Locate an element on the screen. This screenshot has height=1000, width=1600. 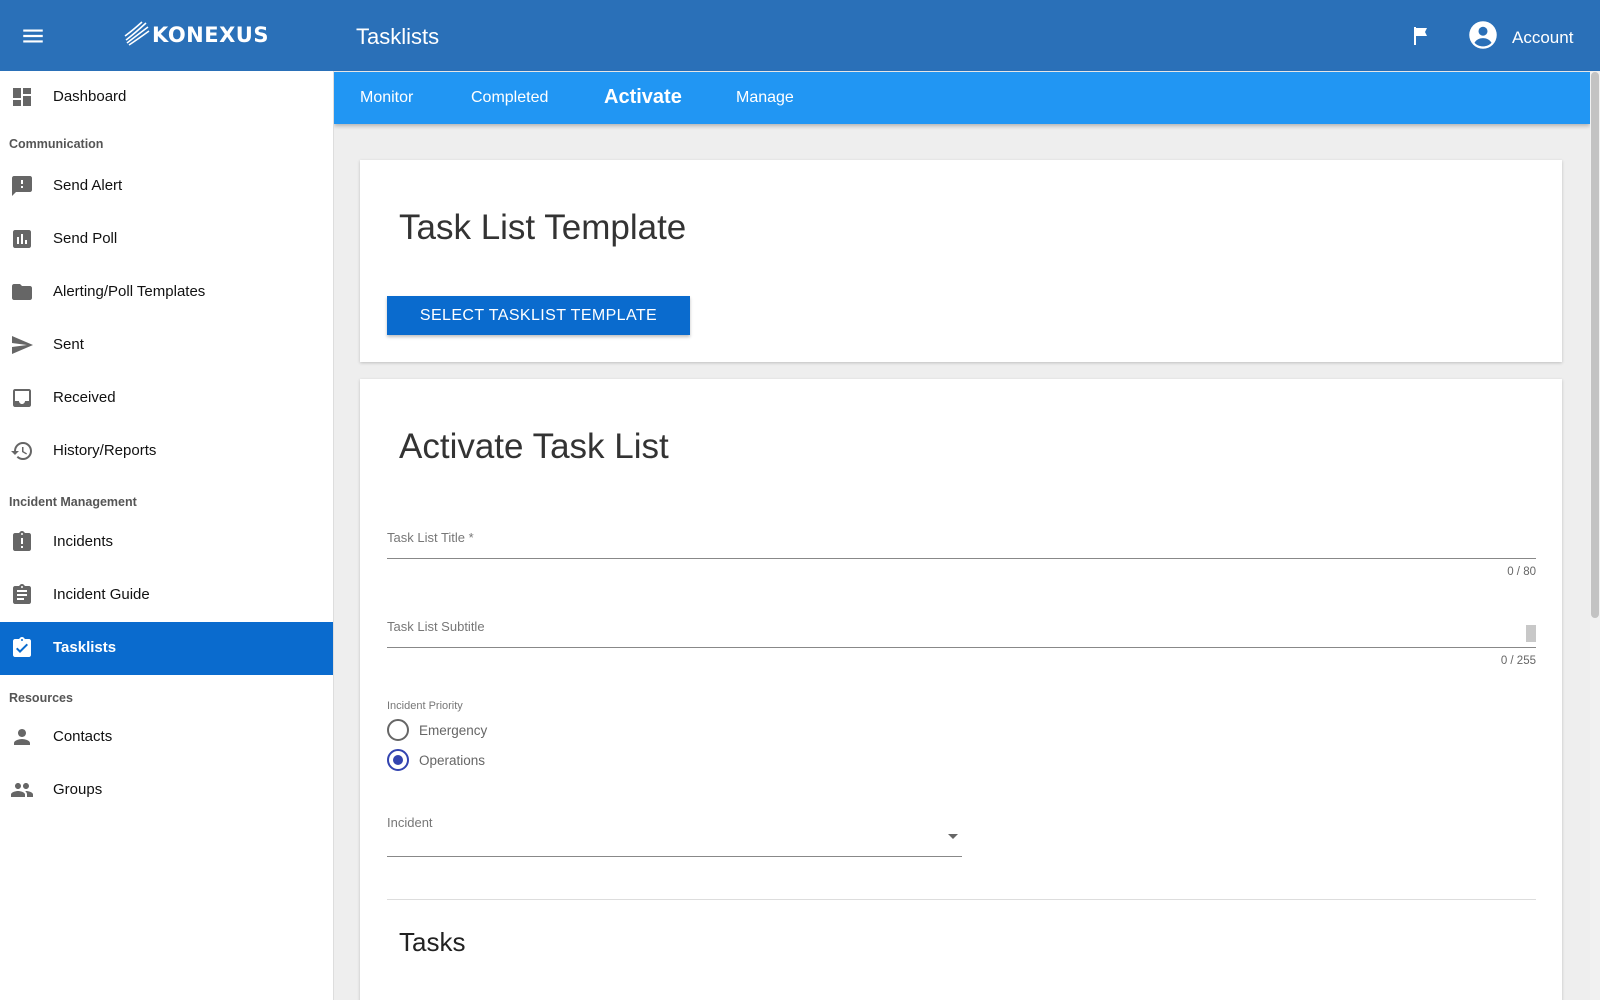
task-list-title-field: Task List Title * 0 / 80 is located at coordinates (961, 557).